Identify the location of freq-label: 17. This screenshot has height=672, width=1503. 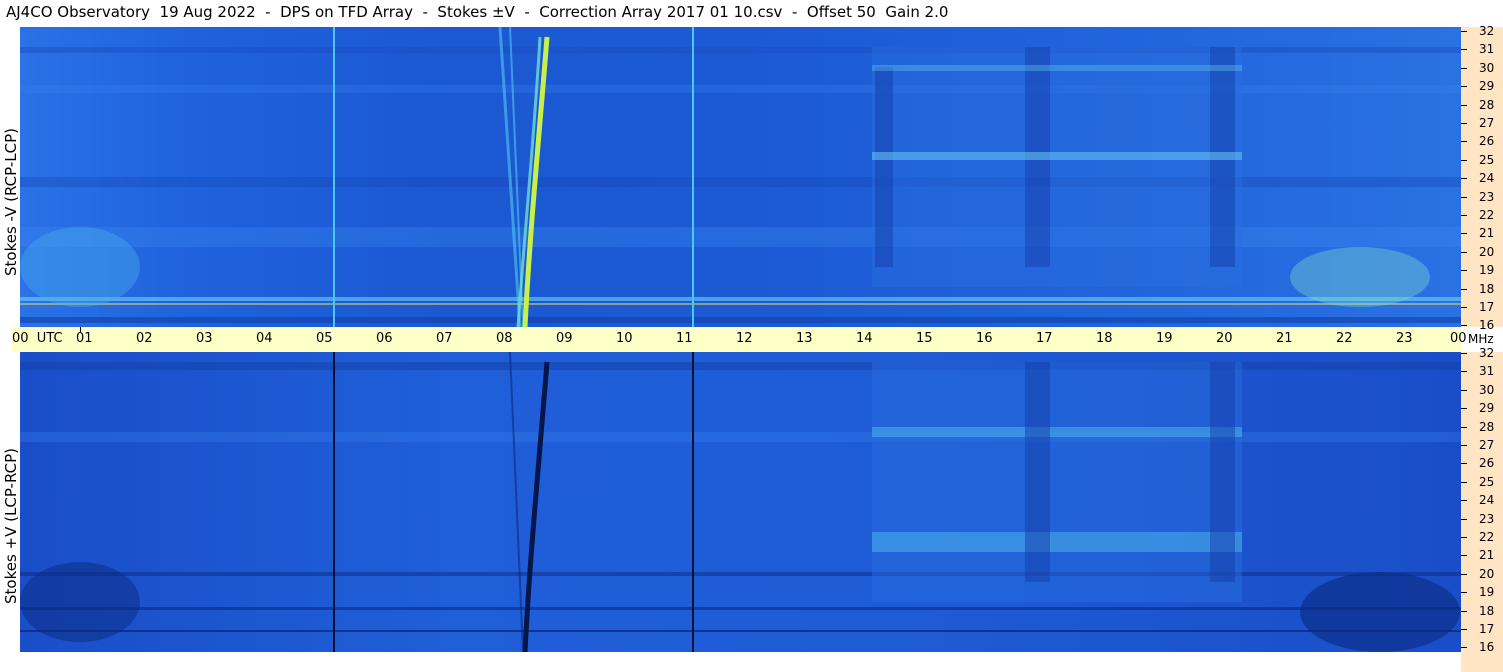
(1487, 307).